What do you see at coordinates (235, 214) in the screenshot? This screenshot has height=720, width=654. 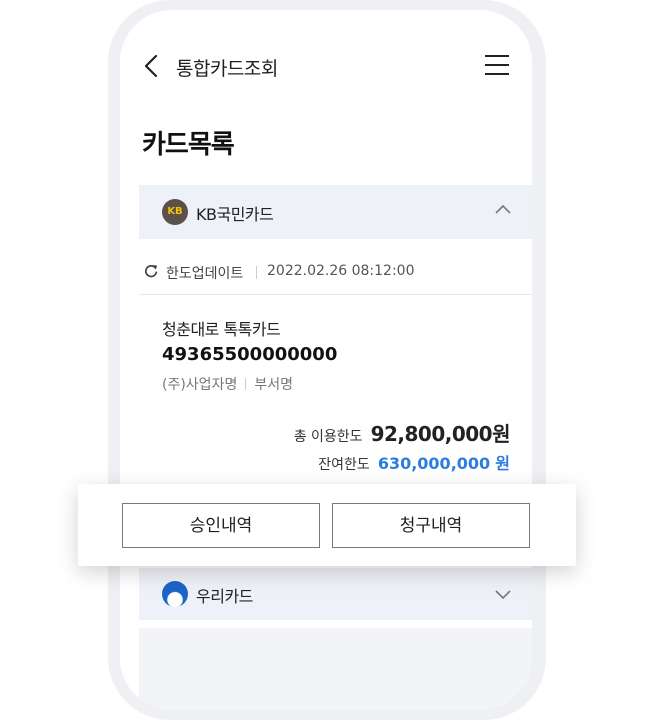 I see `company-name-kb: KB국민카드` at bounding box center [235, 214].